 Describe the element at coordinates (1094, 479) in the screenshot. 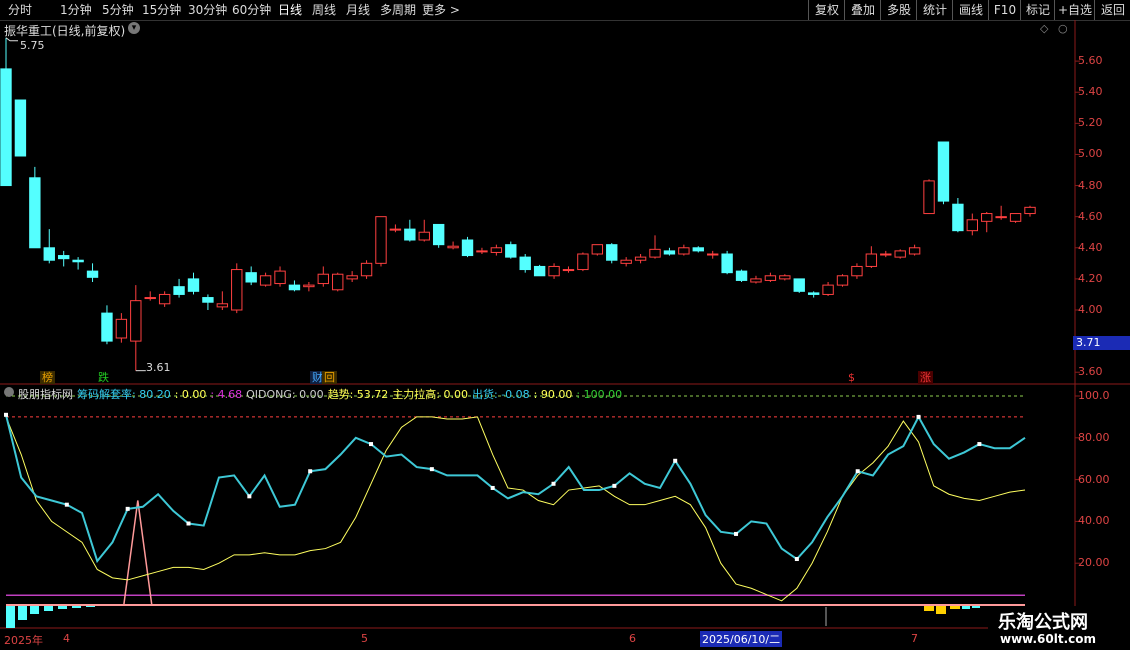

I see `indicator-tick-label: 60.00` at that location.